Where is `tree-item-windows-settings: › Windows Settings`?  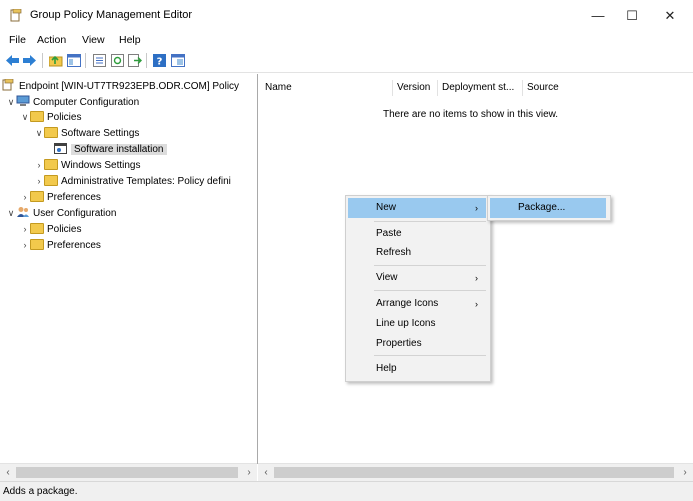 tree-item-windows-settings: › Windows Settings is located at coordinates (87, 165).